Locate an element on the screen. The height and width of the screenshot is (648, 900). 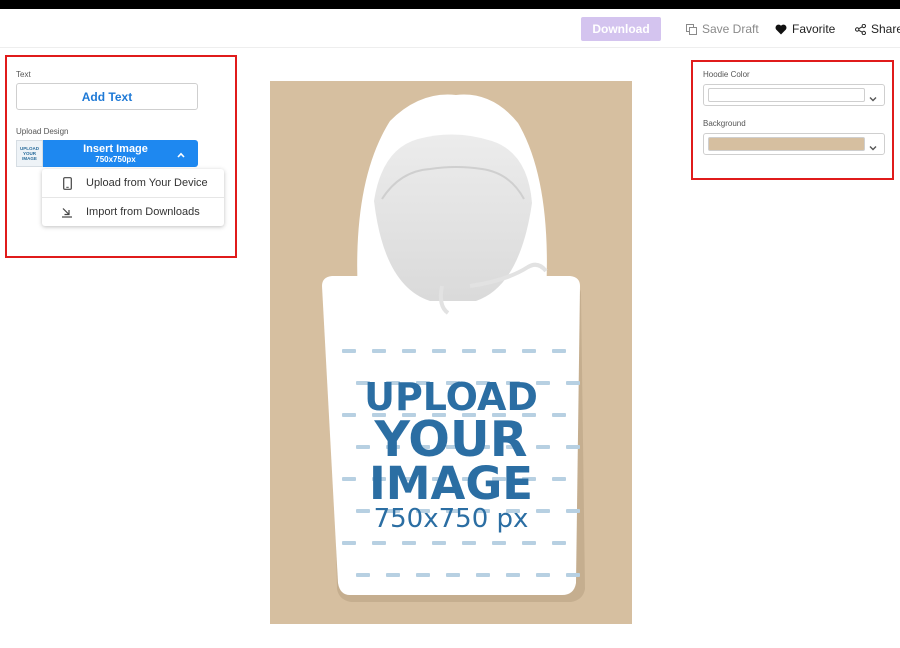
download-arrow-icon is located at coordinates (67, 212).